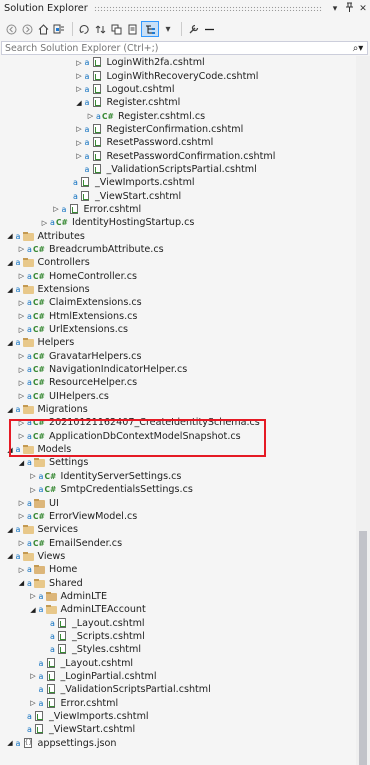 This screenshot has width=370, height=765. Describe the element at coordinates (27, 29) in the screenshot. I see `forward-icon` at that location.